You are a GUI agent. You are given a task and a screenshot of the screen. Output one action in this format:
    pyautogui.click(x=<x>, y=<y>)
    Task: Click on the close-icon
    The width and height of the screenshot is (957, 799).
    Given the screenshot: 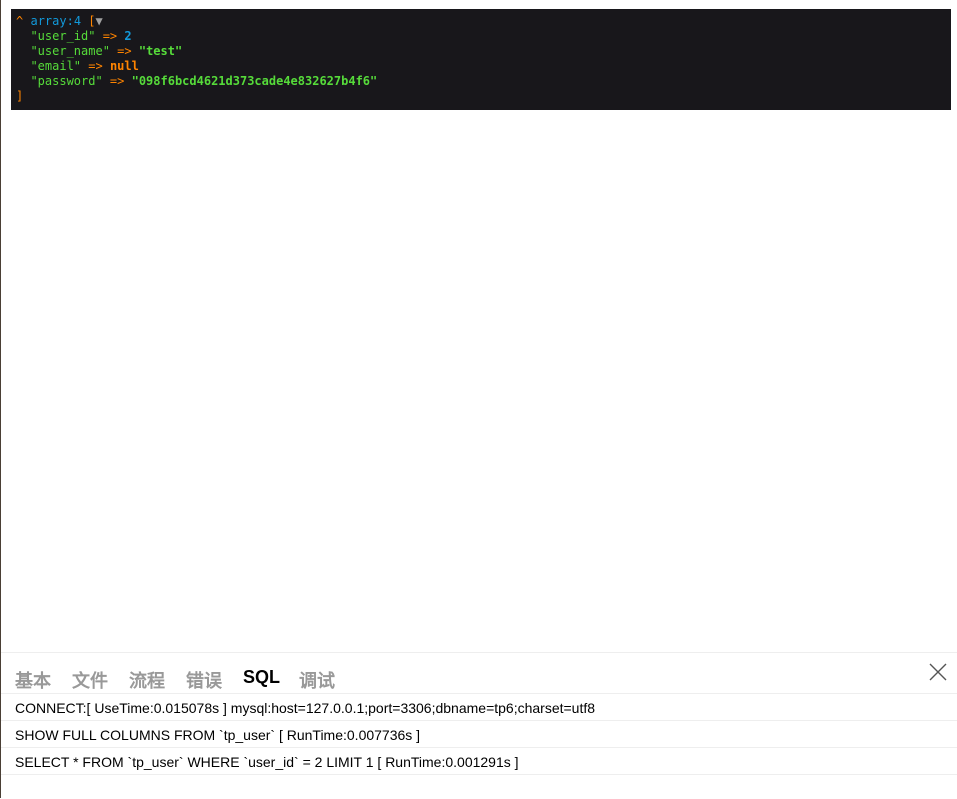 What is the action you would take?
    pyautogui.click(x=938, y=672)
    